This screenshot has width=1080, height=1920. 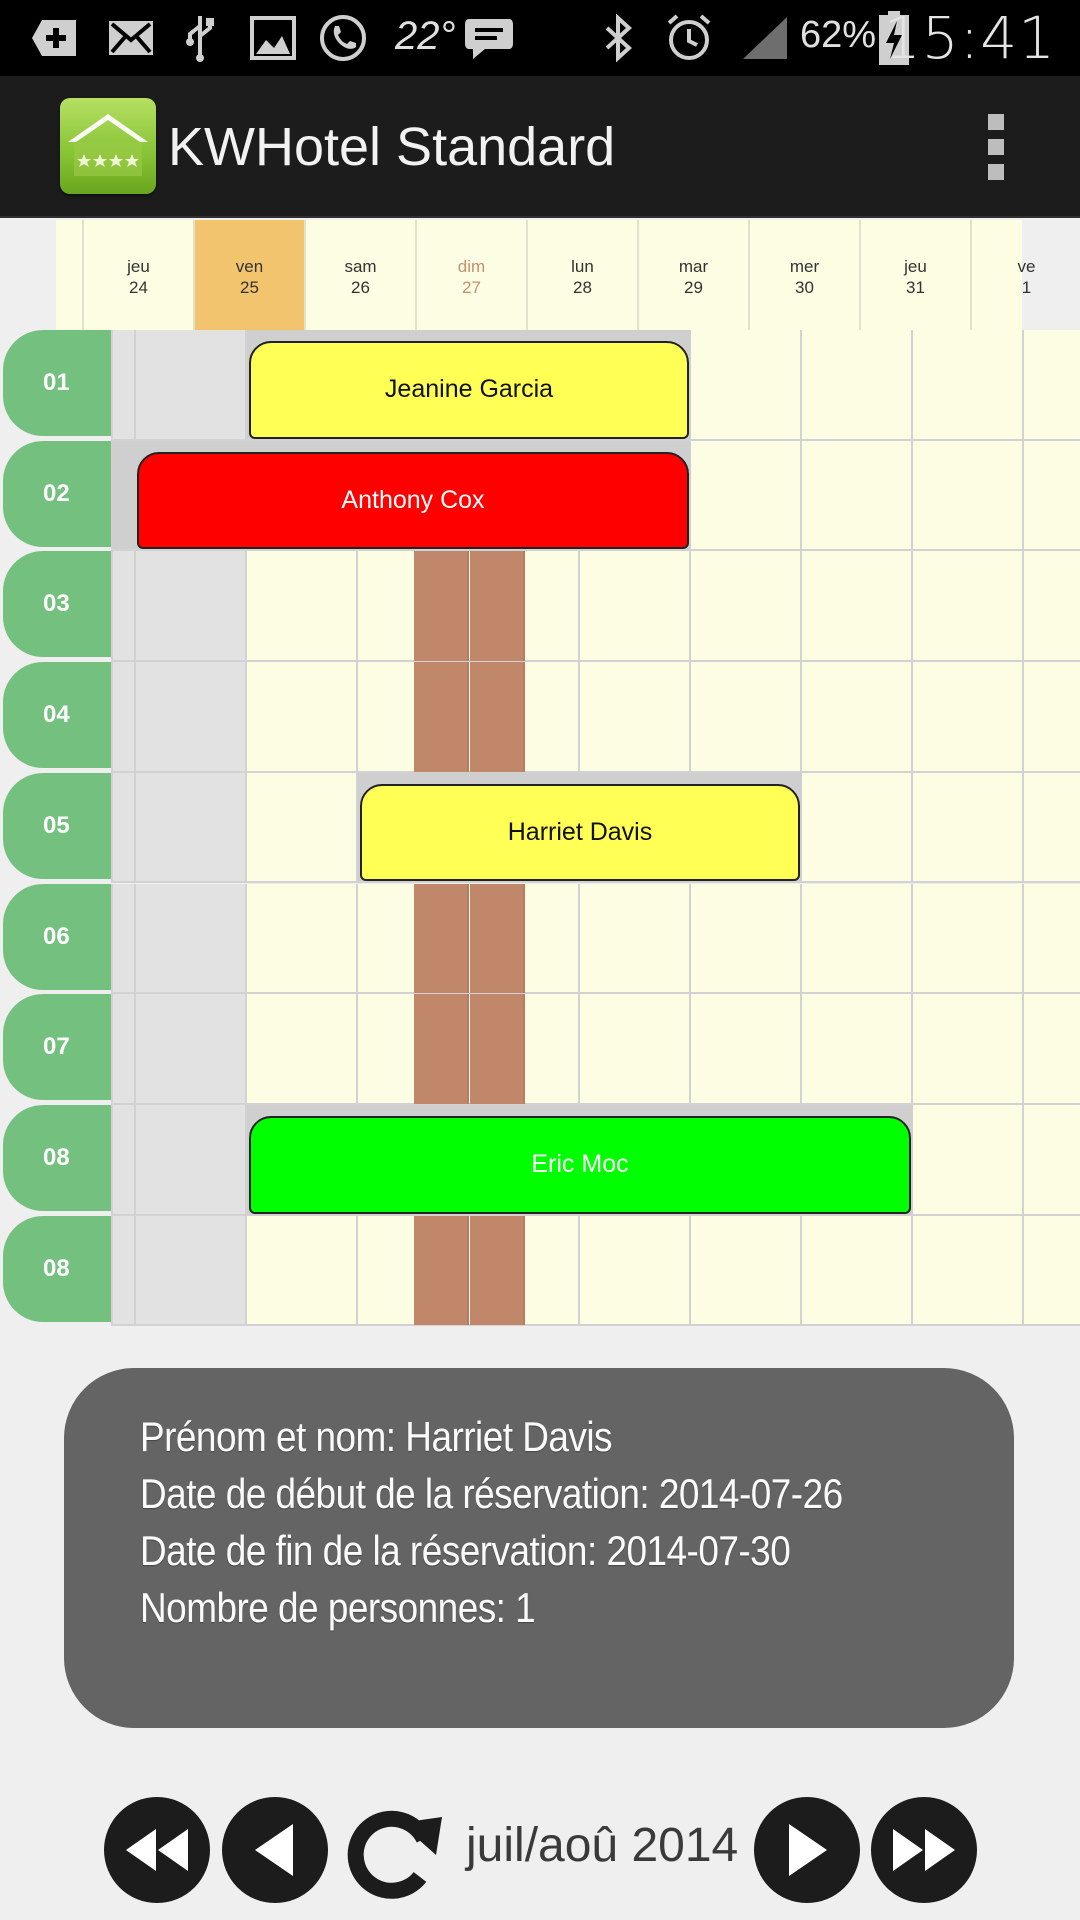 I want to click on room-tab-05: 05, so click(x=58, y=825).